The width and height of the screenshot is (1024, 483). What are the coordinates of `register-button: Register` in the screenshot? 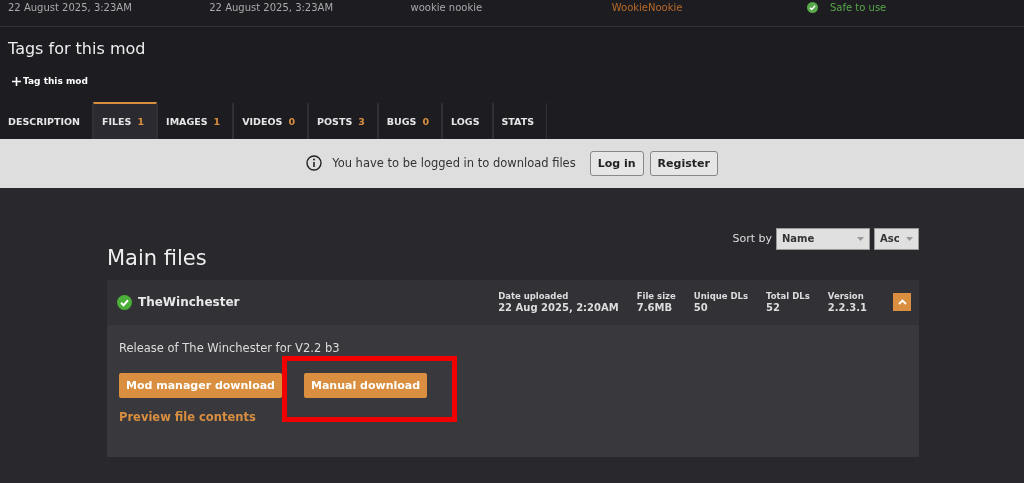 It's located at (683, 163).